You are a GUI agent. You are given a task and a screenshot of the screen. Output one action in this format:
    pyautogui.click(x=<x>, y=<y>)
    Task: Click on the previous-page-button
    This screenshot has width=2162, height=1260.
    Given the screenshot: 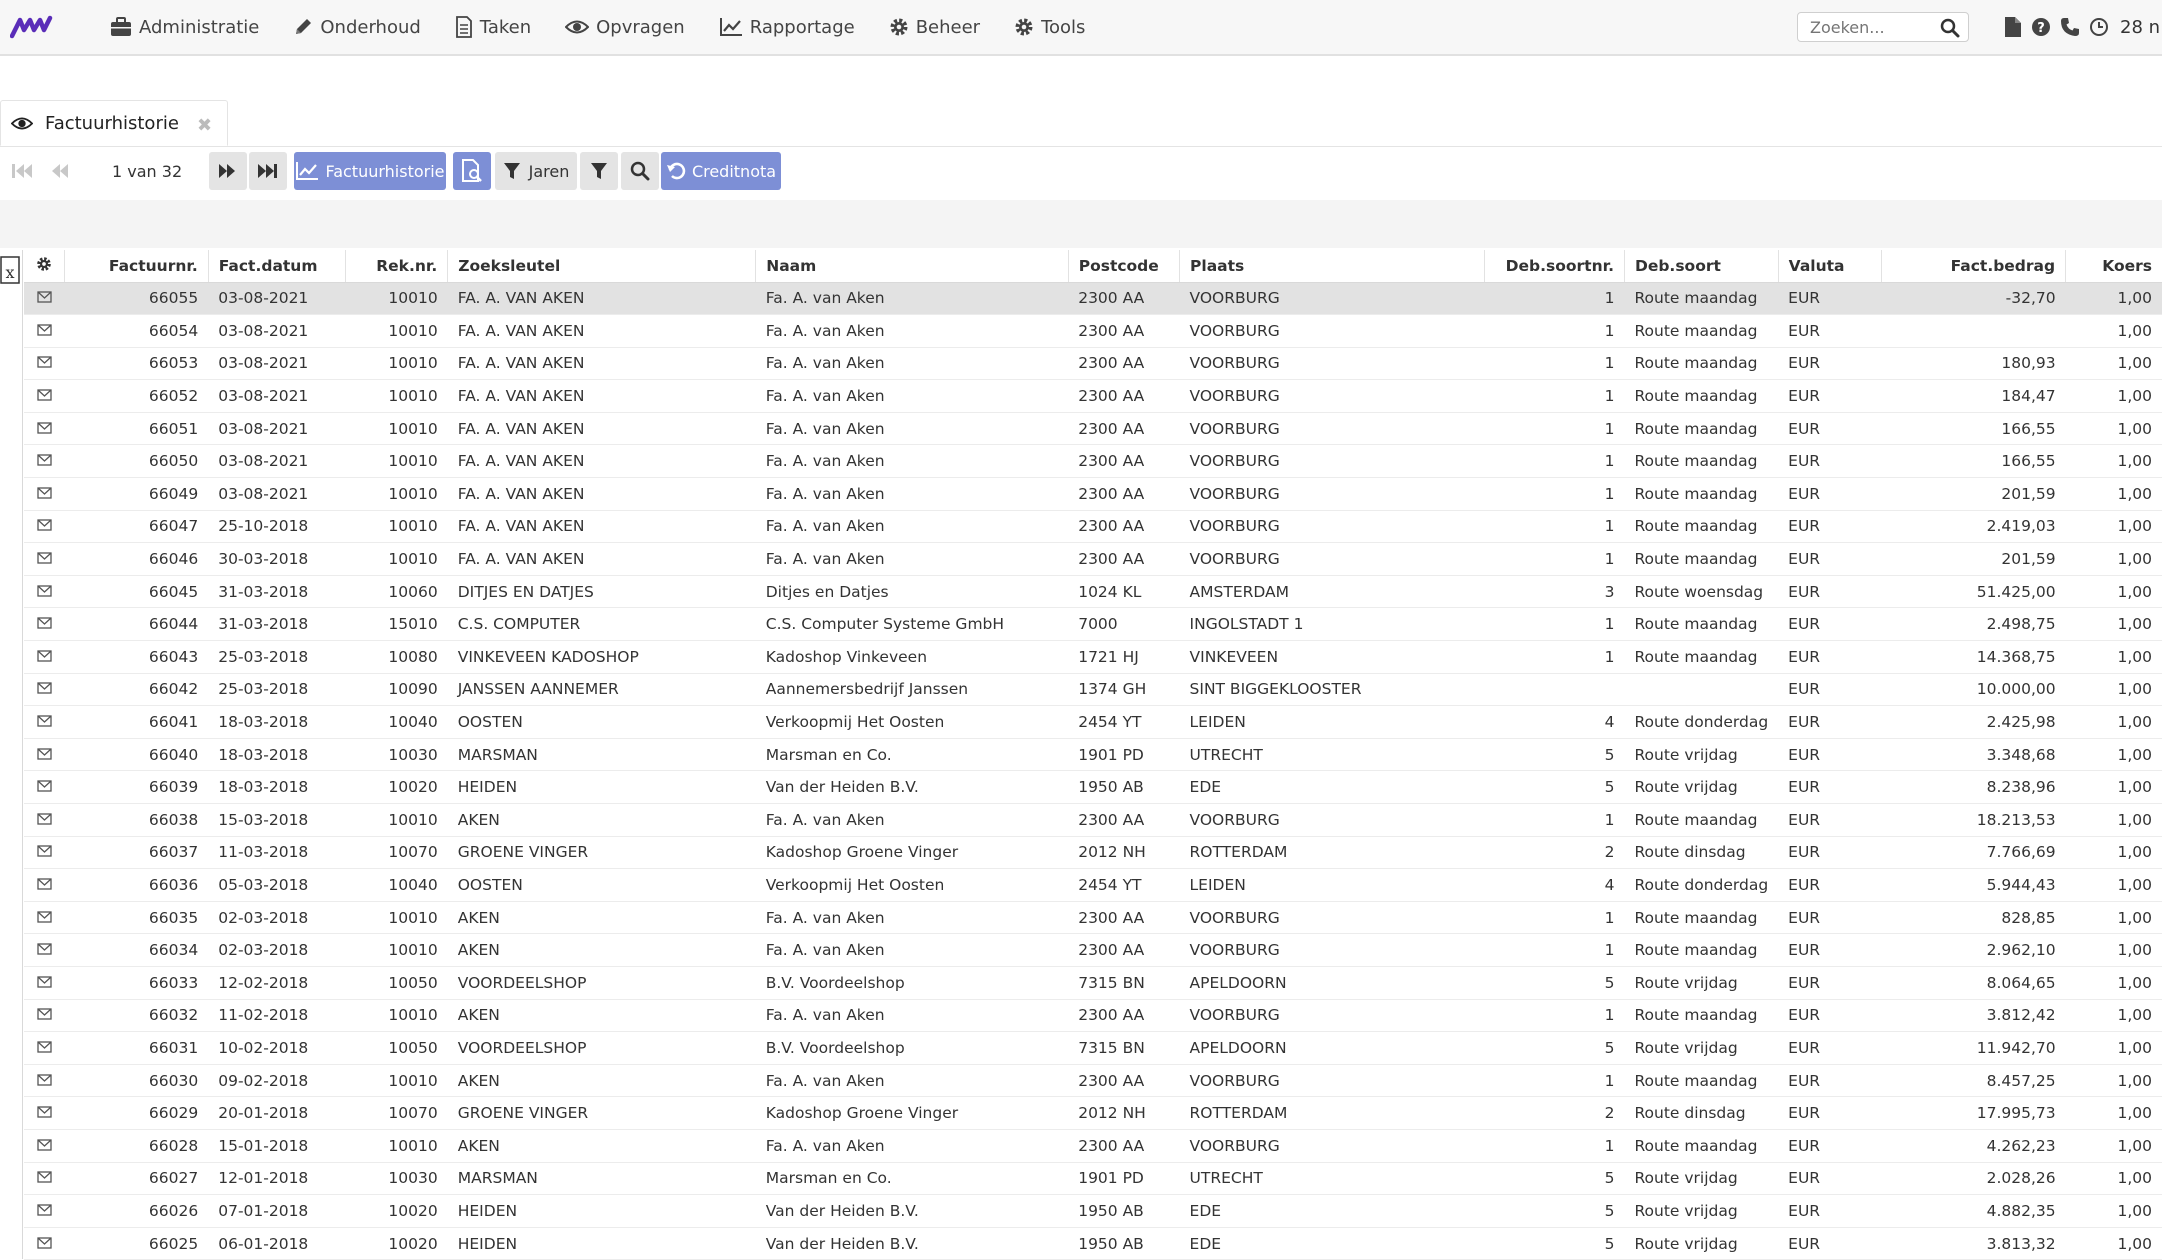 What is the action you would take?
    pyautogui.click(x=60, y=171)
    